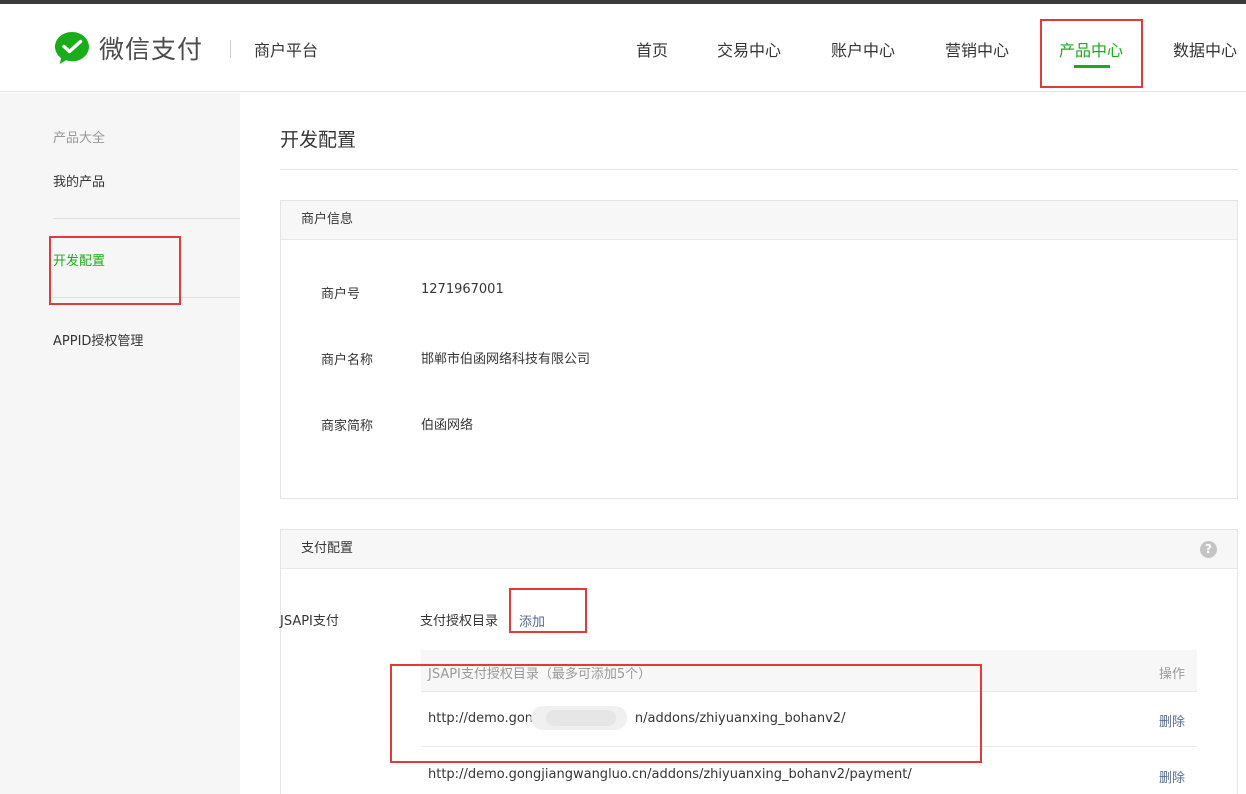 The height and width of the screenshot is (794, 1246). I want to click on merchant-id-label: 商户号, so click(341, 294).